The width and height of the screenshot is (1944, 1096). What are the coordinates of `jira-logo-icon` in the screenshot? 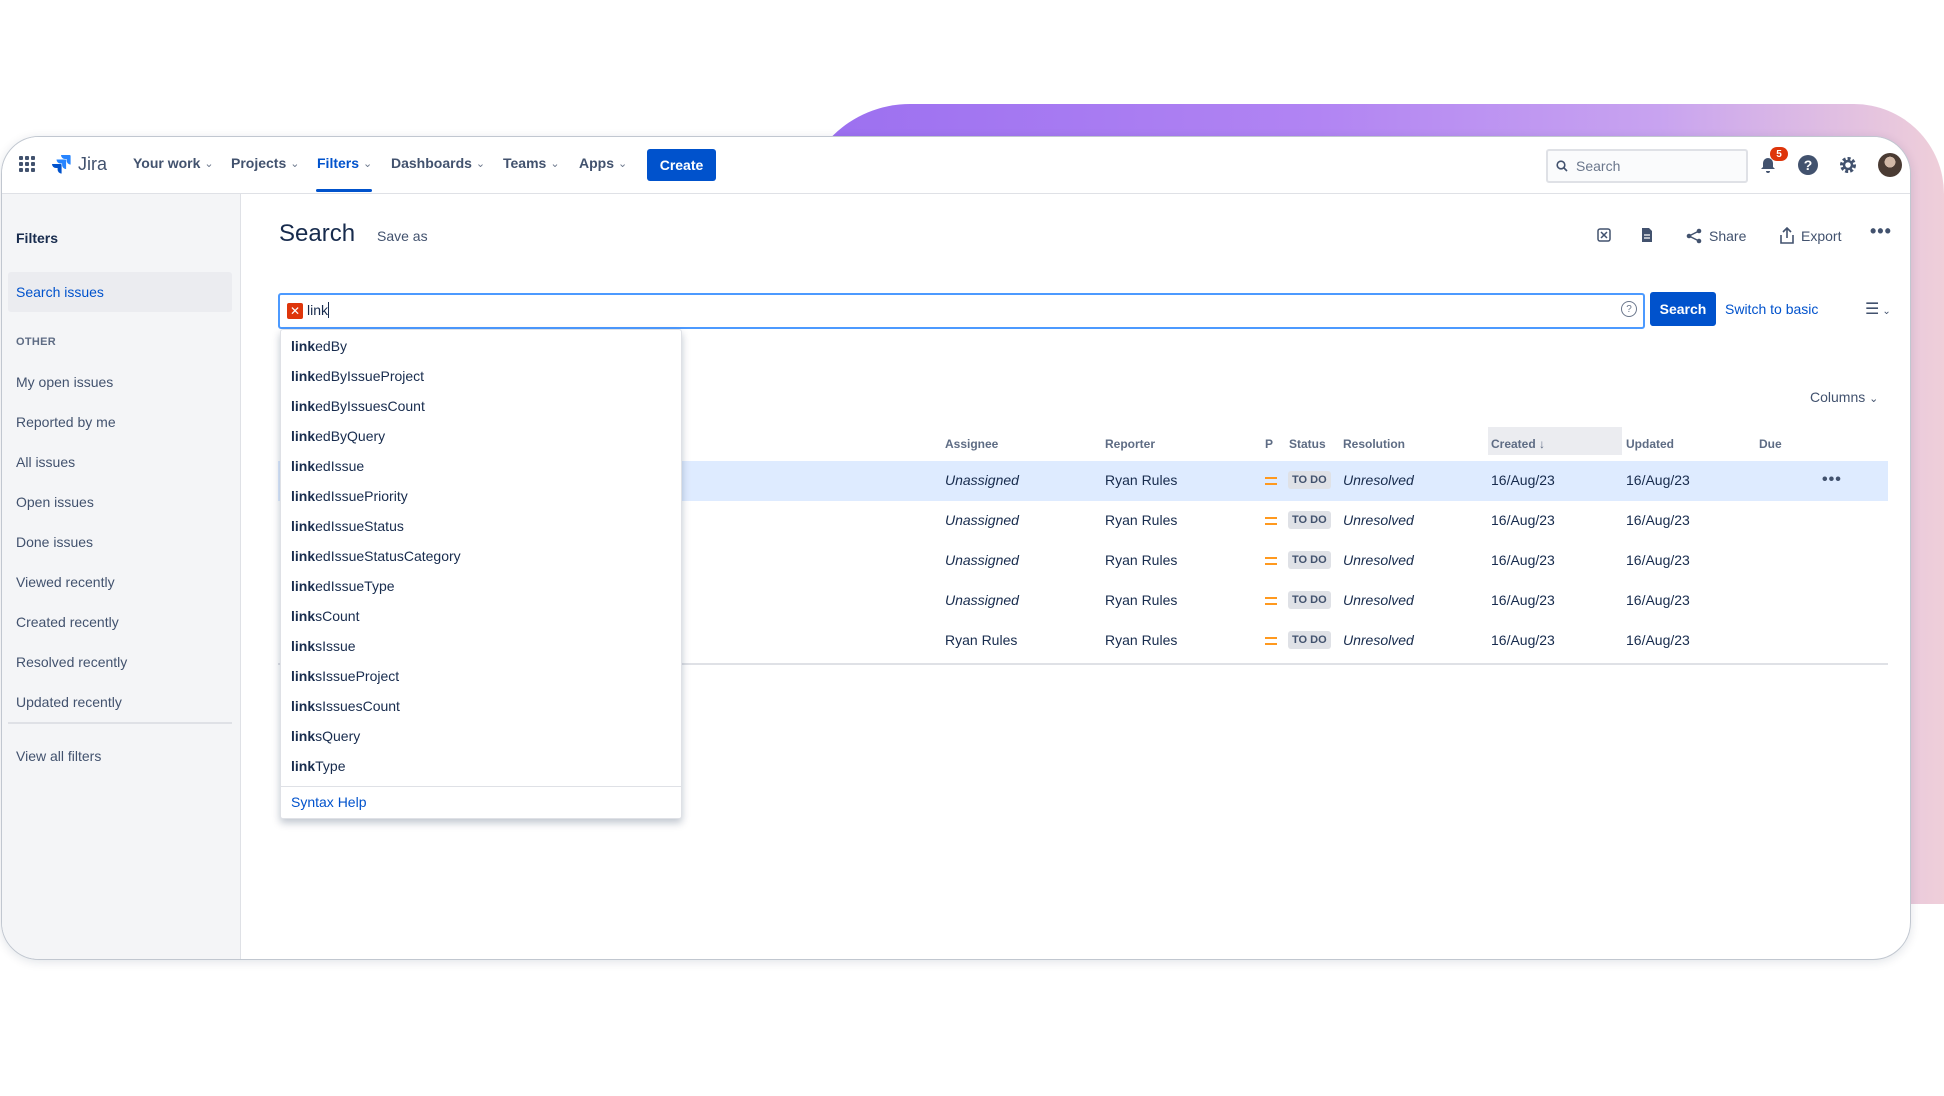 It's located at (61, 164).